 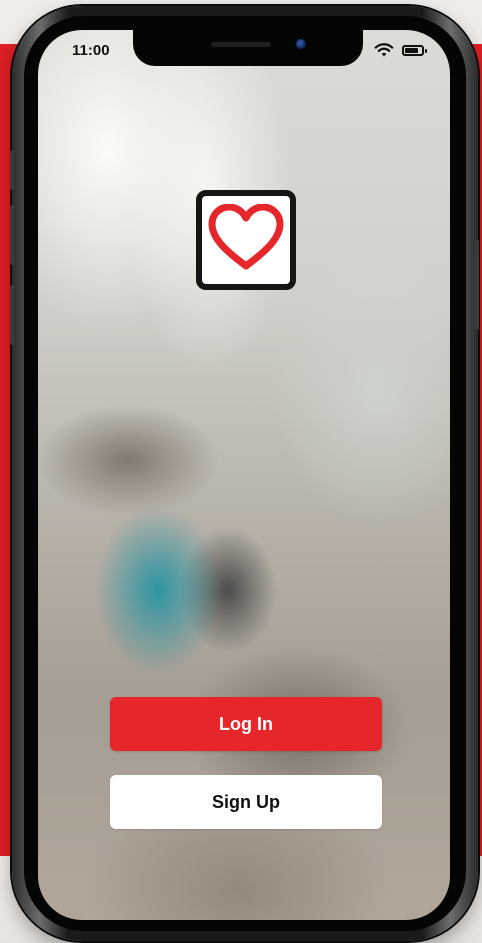 What do you see at coordinates (246, 724) in the screenshot?
I see `login-button: Log In` at bounding box center [246, 724].